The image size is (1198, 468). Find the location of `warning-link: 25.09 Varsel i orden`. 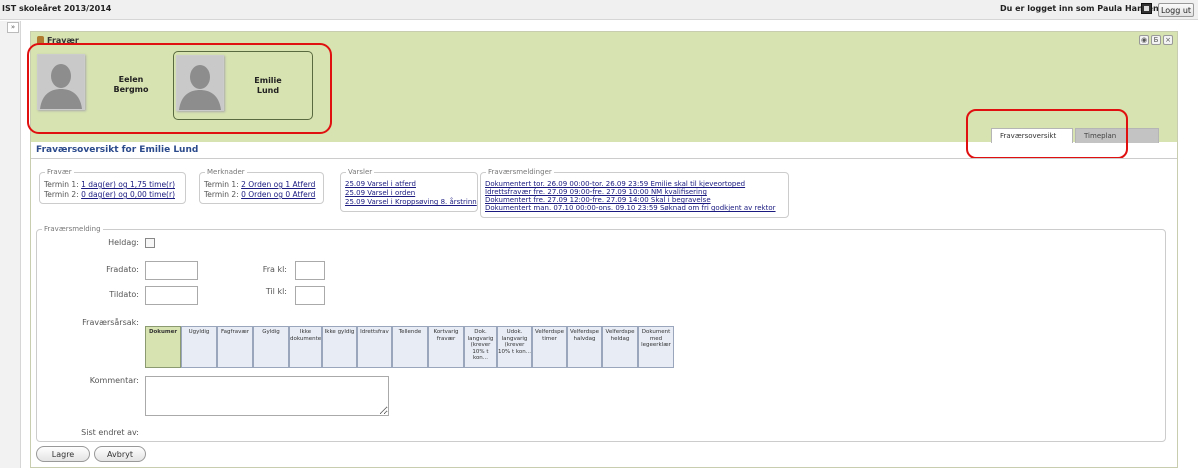

warning-link: 25.09 Varsel i orden is located at coordinates (380, 193).